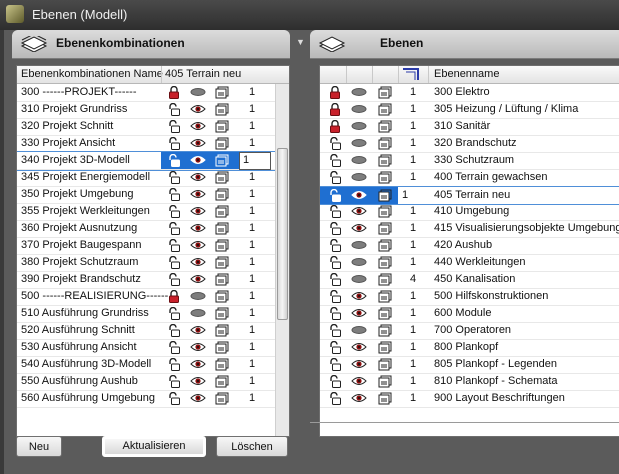 This screenshot has height=474, width=619. I want to click on layer-row: 1 415 Visualisierungsobjekte Umgebung, so click(469, 229).